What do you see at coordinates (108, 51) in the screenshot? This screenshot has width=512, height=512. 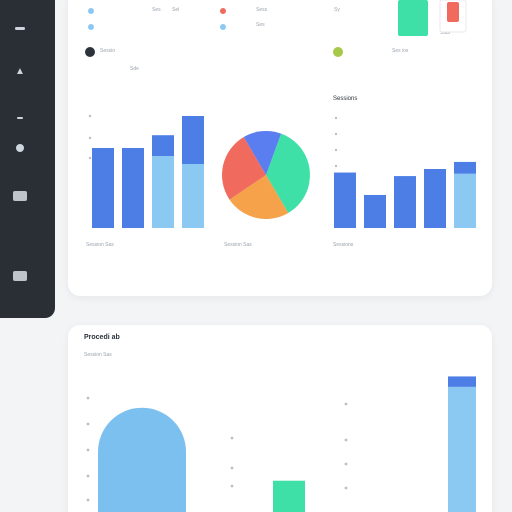 I see `chart1-legend-label: Sessio` at bounding box center [108, 51].